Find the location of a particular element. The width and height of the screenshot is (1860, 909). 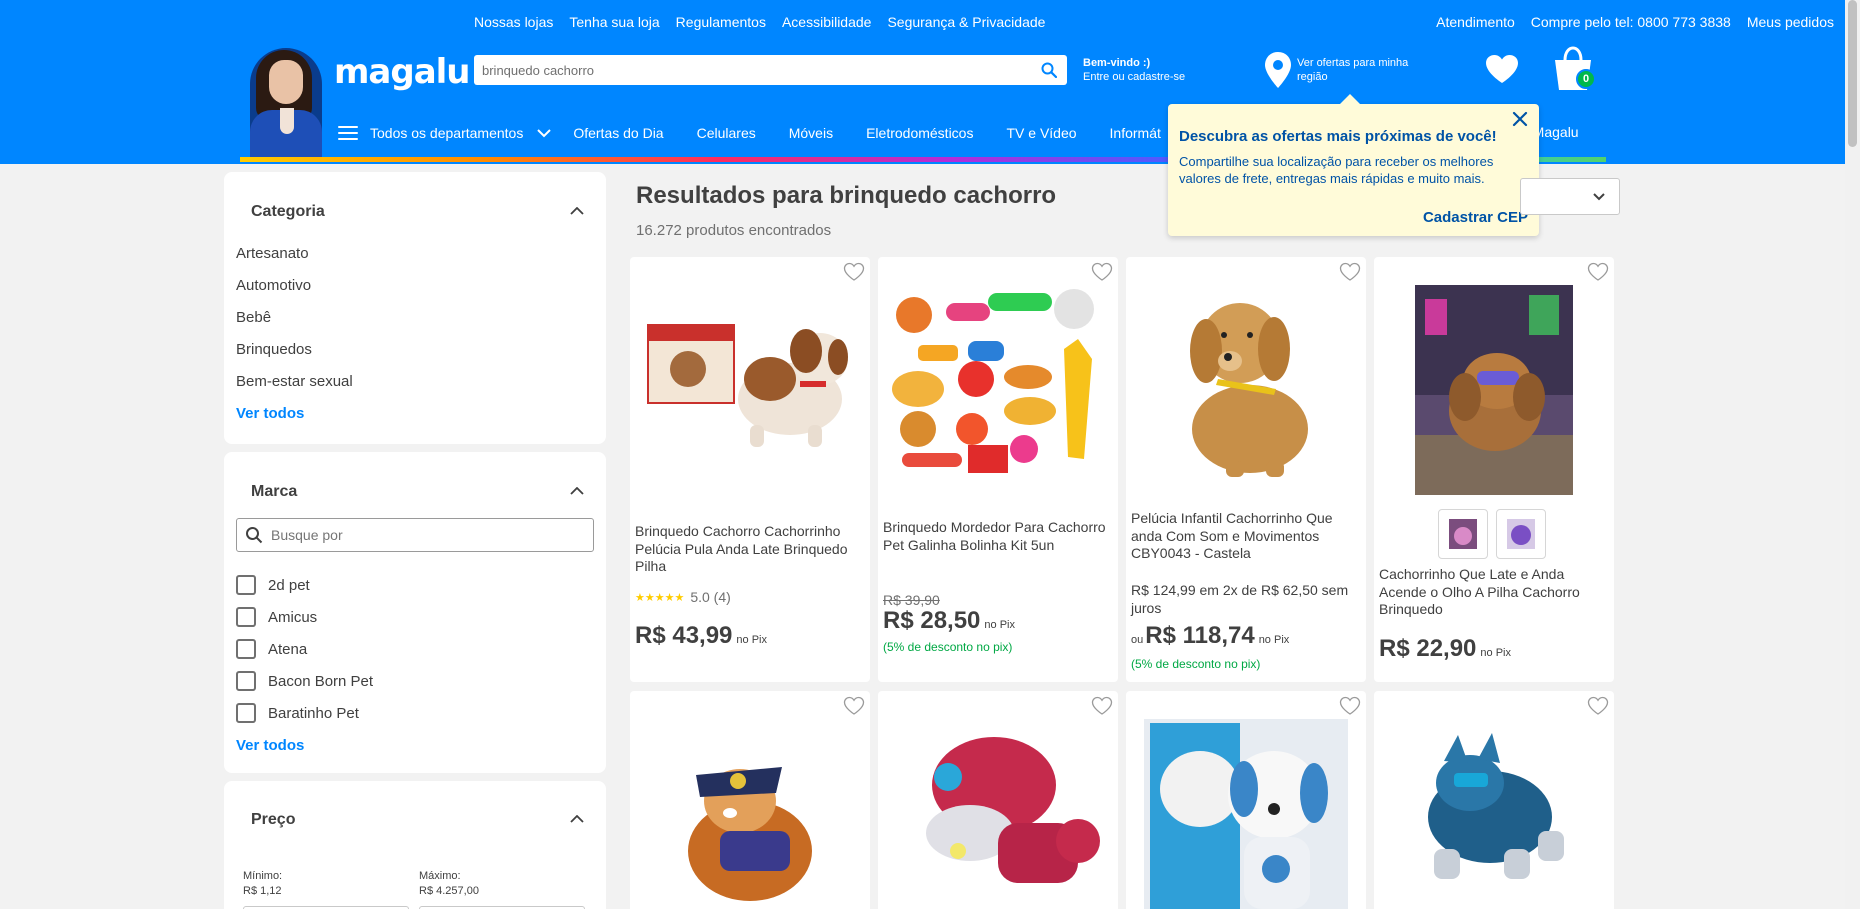

nav-celulares: Celulares is located at coordinates (726, 133).